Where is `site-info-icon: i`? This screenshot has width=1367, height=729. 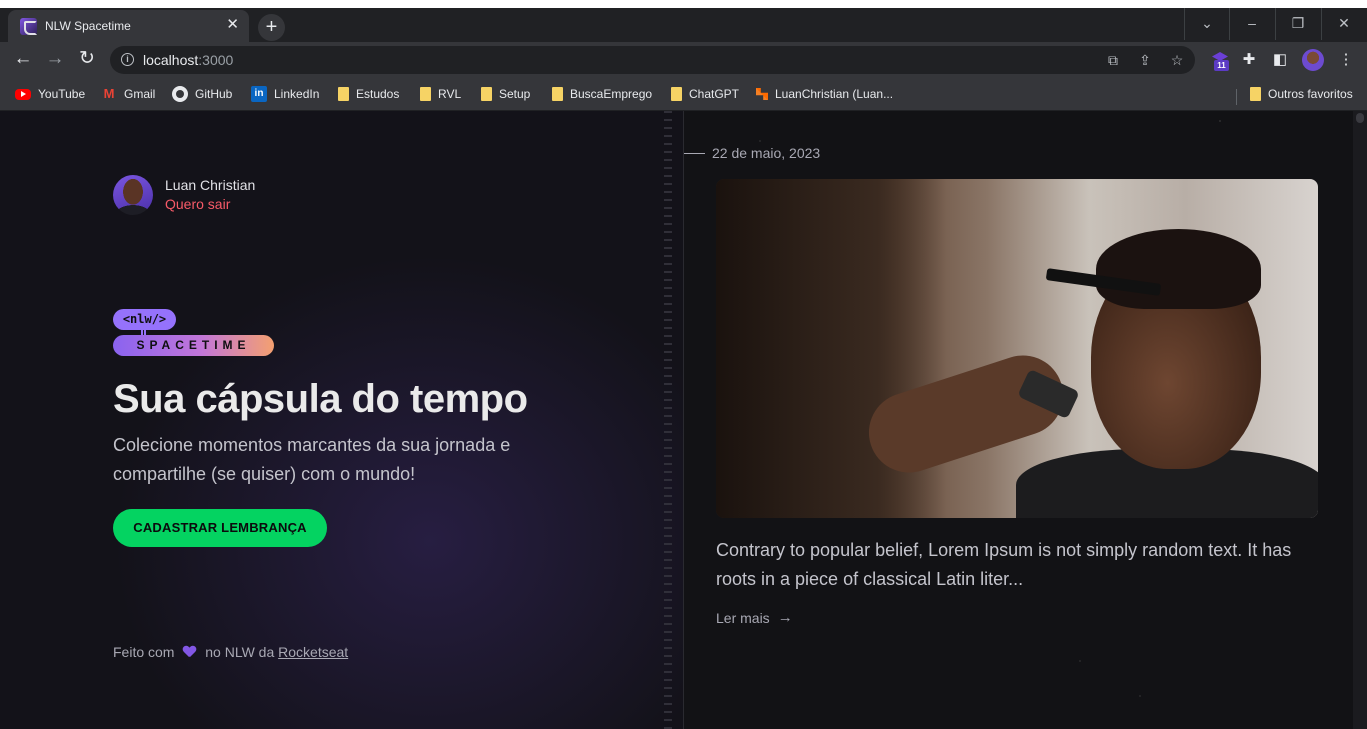 site-info-icon: i is located at coordinates (127, 59).